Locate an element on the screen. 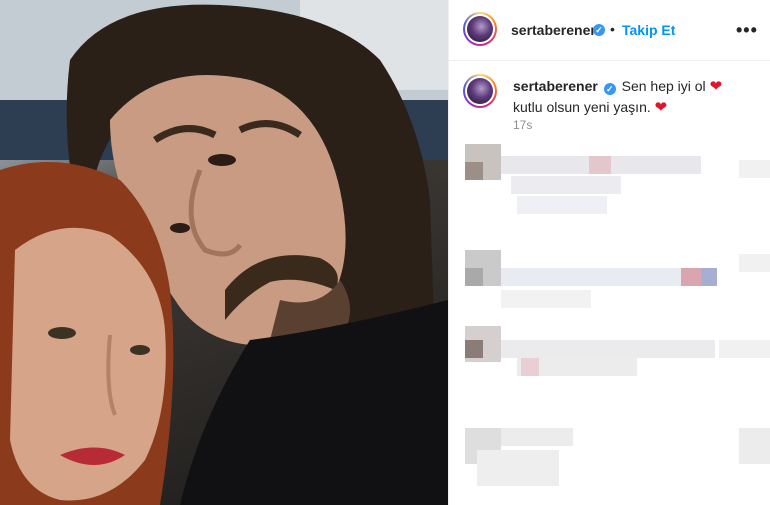  post-header: sertaberener ✓ • Takip Et ••• is located at coordinates (609, 30).